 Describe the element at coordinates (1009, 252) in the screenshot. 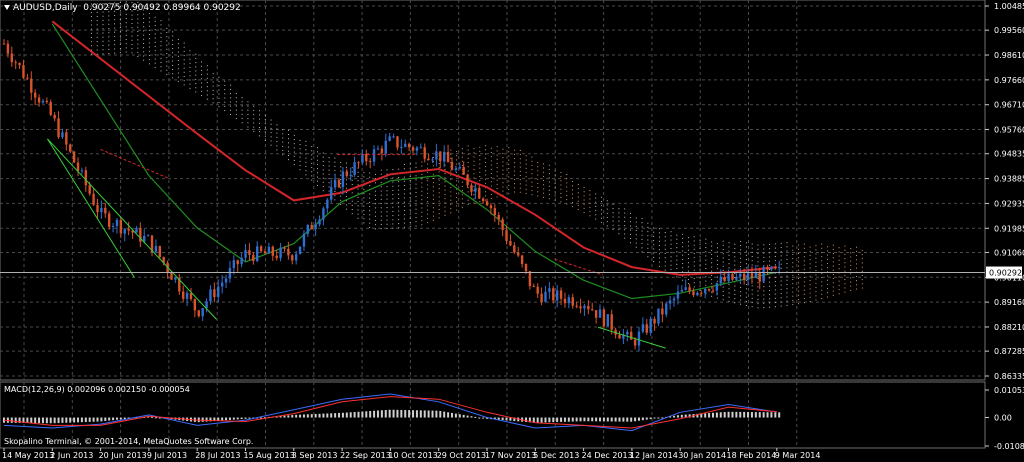

I see `y-tick-label: 0.91060` at that location.